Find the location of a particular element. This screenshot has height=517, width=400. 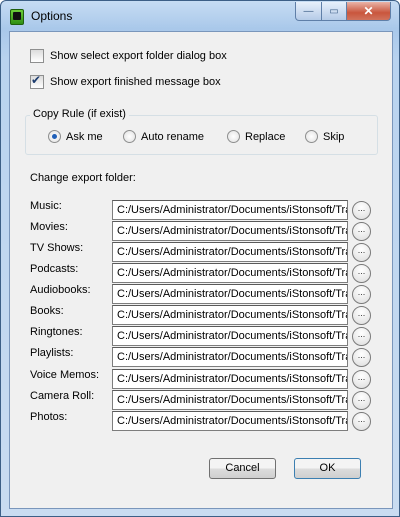

folder-label: Playlists: is located at coordinates (52, 353).